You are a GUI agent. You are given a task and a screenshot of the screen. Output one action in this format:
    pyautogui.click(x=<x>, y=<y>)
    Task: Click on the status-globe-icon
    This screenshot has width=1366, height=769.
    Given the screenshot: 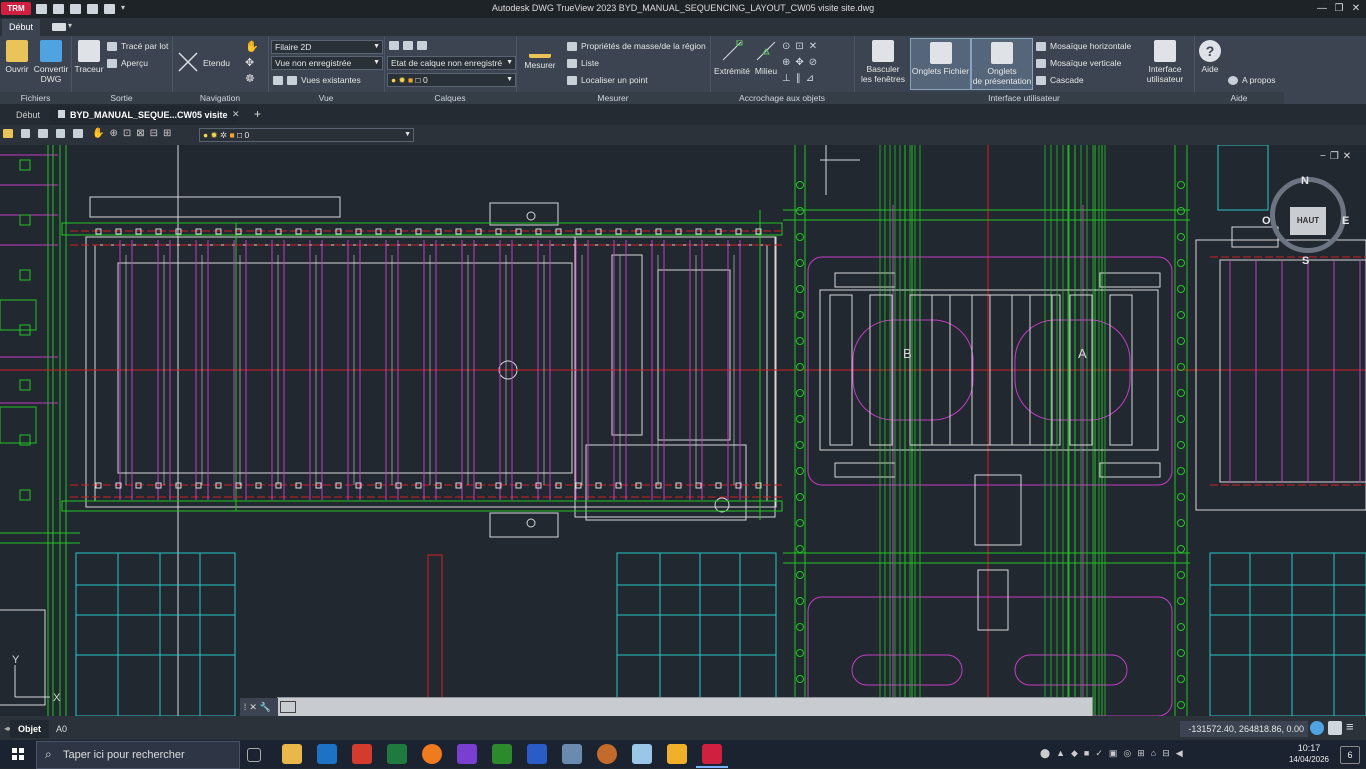 What is the action you would take?
    pyautogui.click(x=1317, y=728)
    